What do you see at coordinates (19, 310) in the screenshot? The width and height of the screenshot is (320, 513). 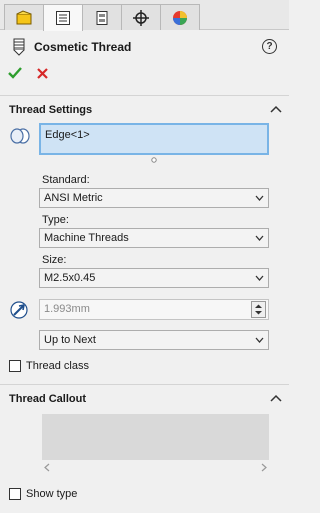 I see `depth-icon` at bounding box center [19, 310].